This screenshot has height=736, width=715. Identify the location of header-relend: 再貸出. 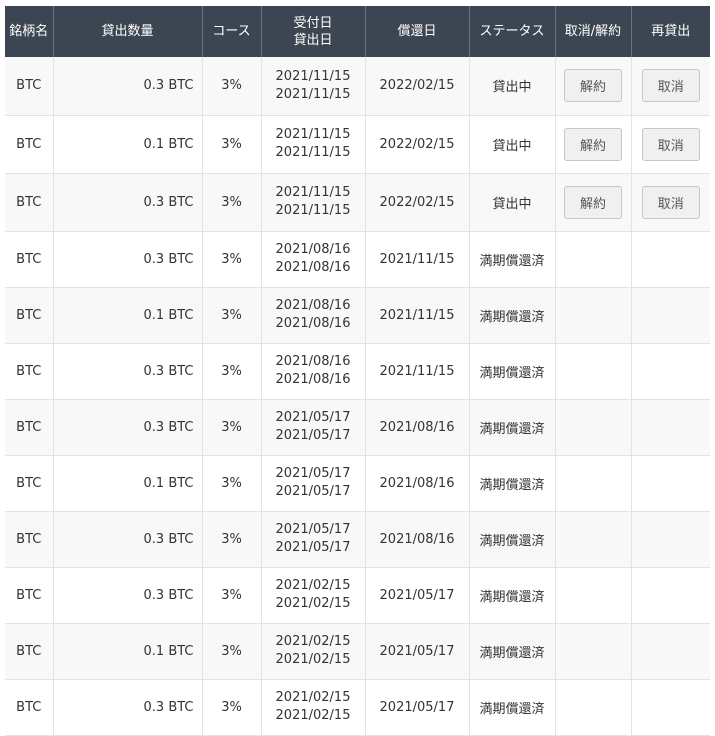
(670, 31).